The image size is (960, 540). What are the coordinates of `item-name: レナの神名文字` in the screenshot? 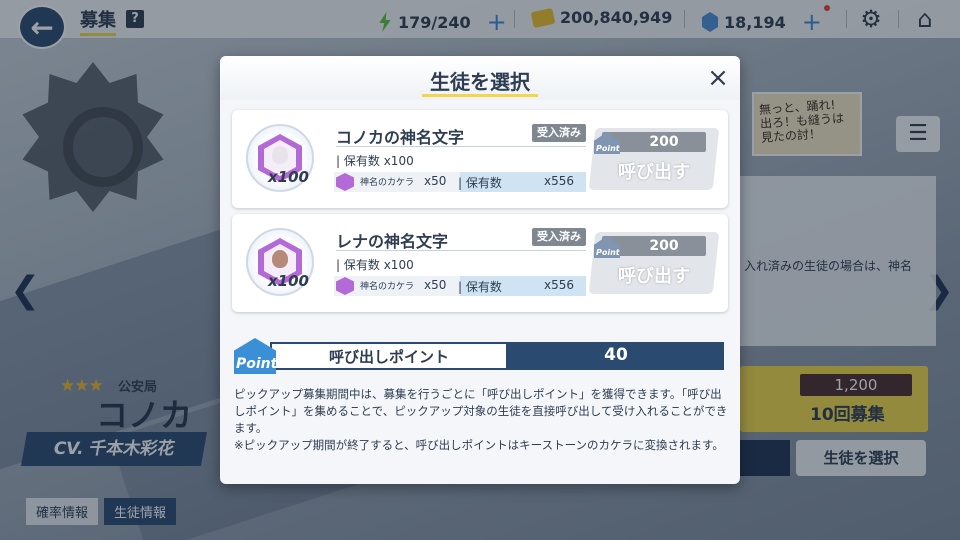 It's located at (392, 241).